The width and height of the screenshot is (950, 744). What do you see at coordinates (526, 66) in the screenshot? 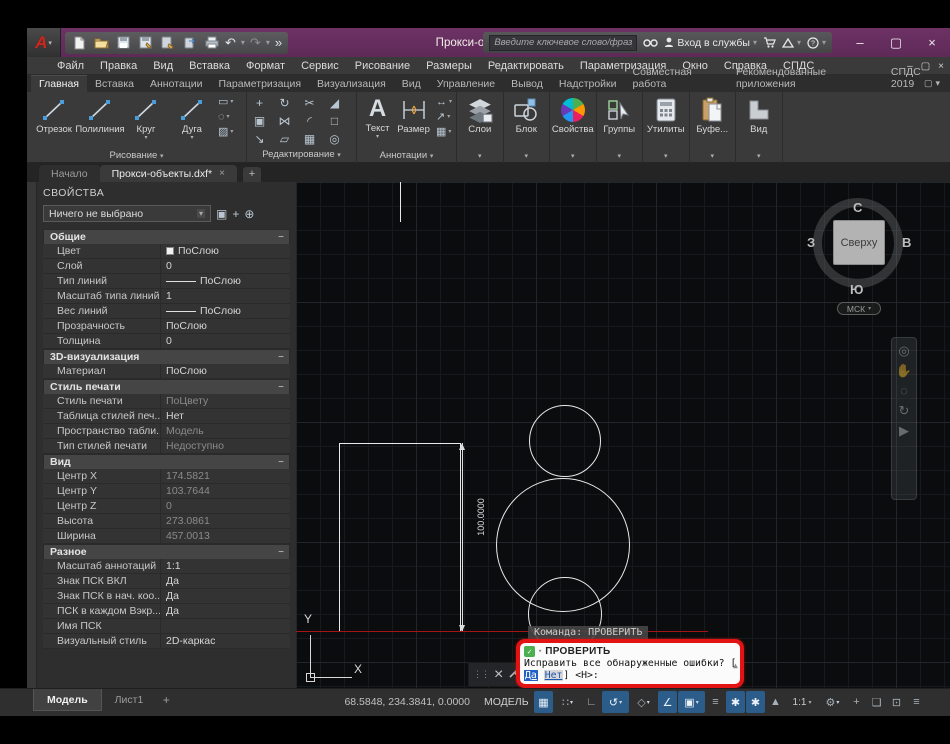
I see `menu-item: Редактировать` at bounding box center [526, 66].